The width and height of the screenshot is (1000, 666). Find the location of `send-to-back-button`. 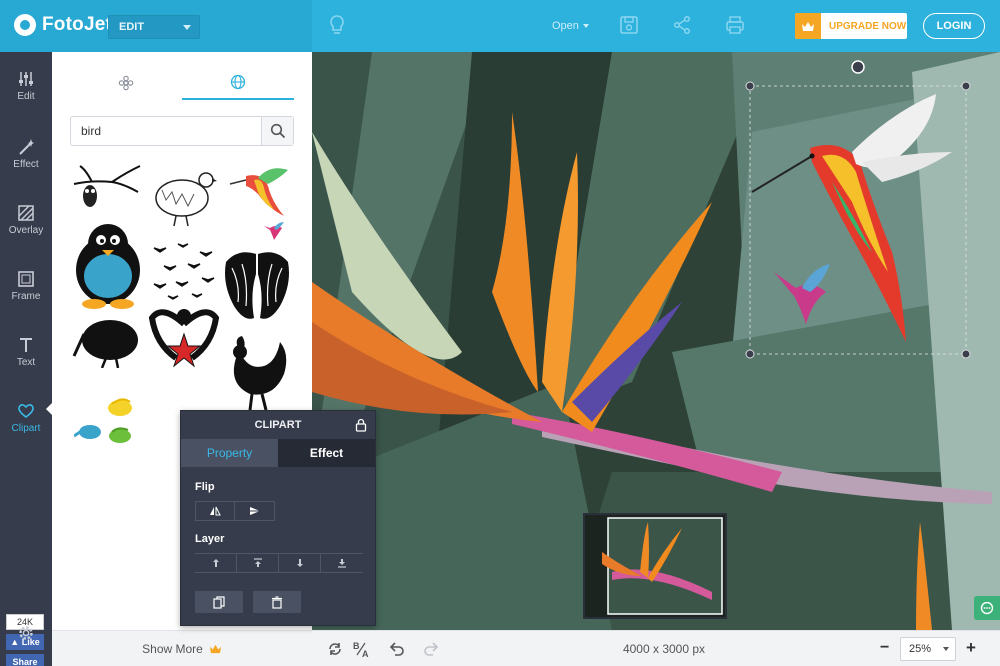

send-to-back-button is located at coordinates (342, 563).